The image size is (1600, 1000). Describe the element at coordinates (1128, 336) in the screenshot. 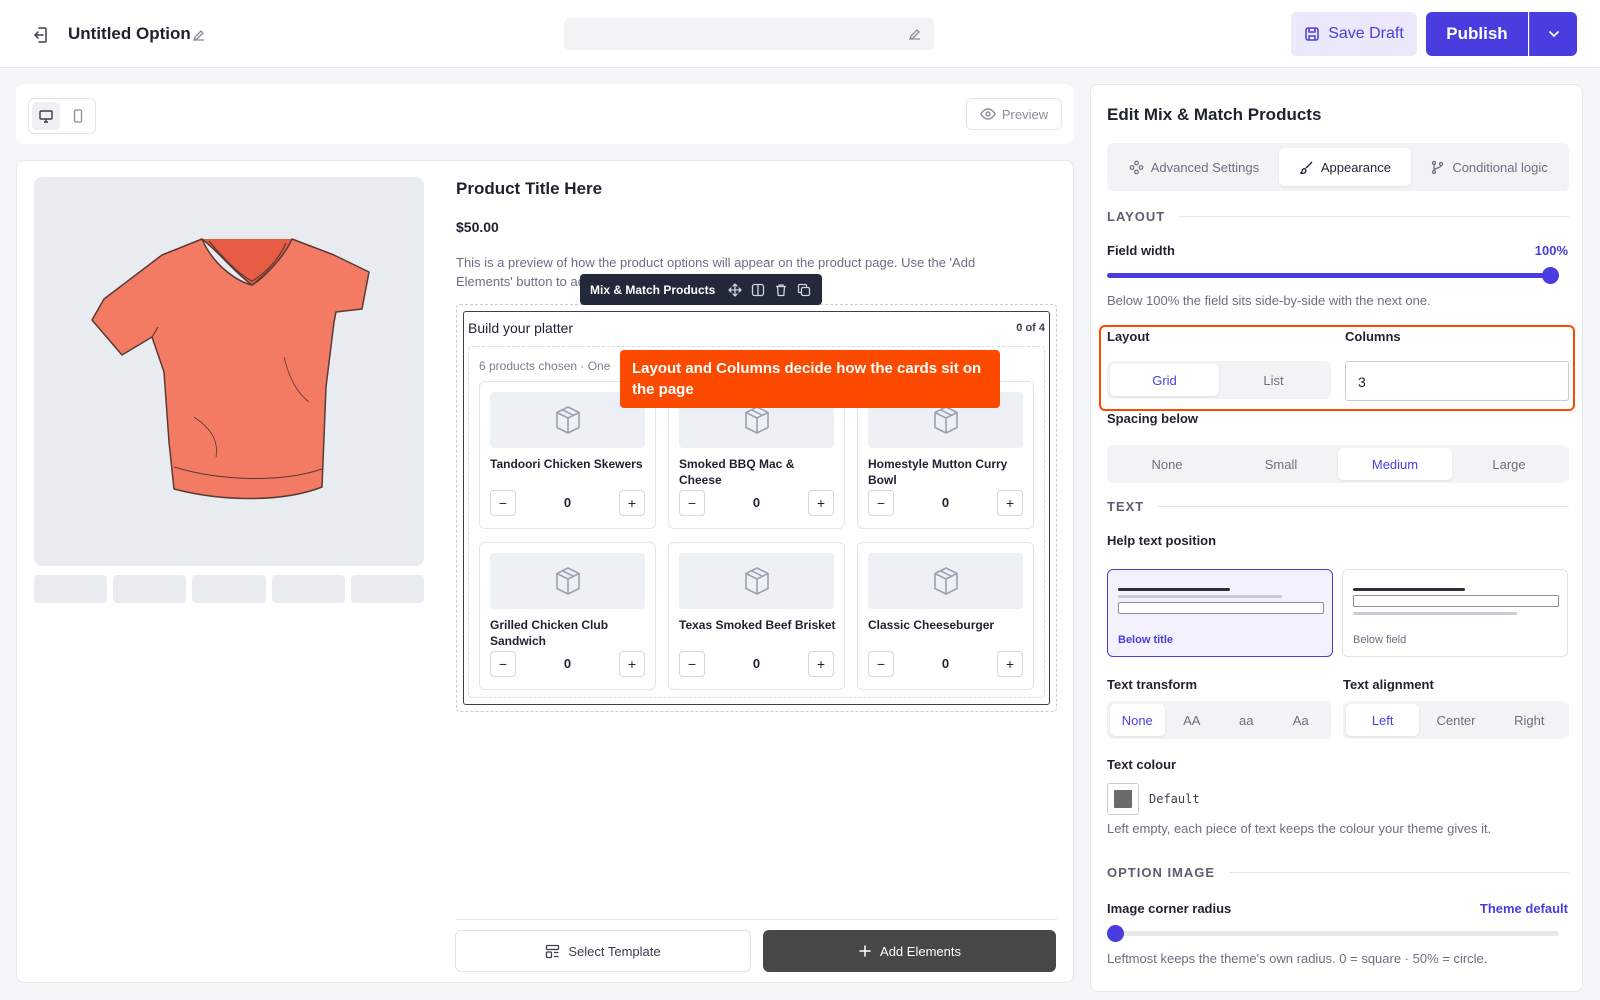

I see `layout-label: Layout` at that location.